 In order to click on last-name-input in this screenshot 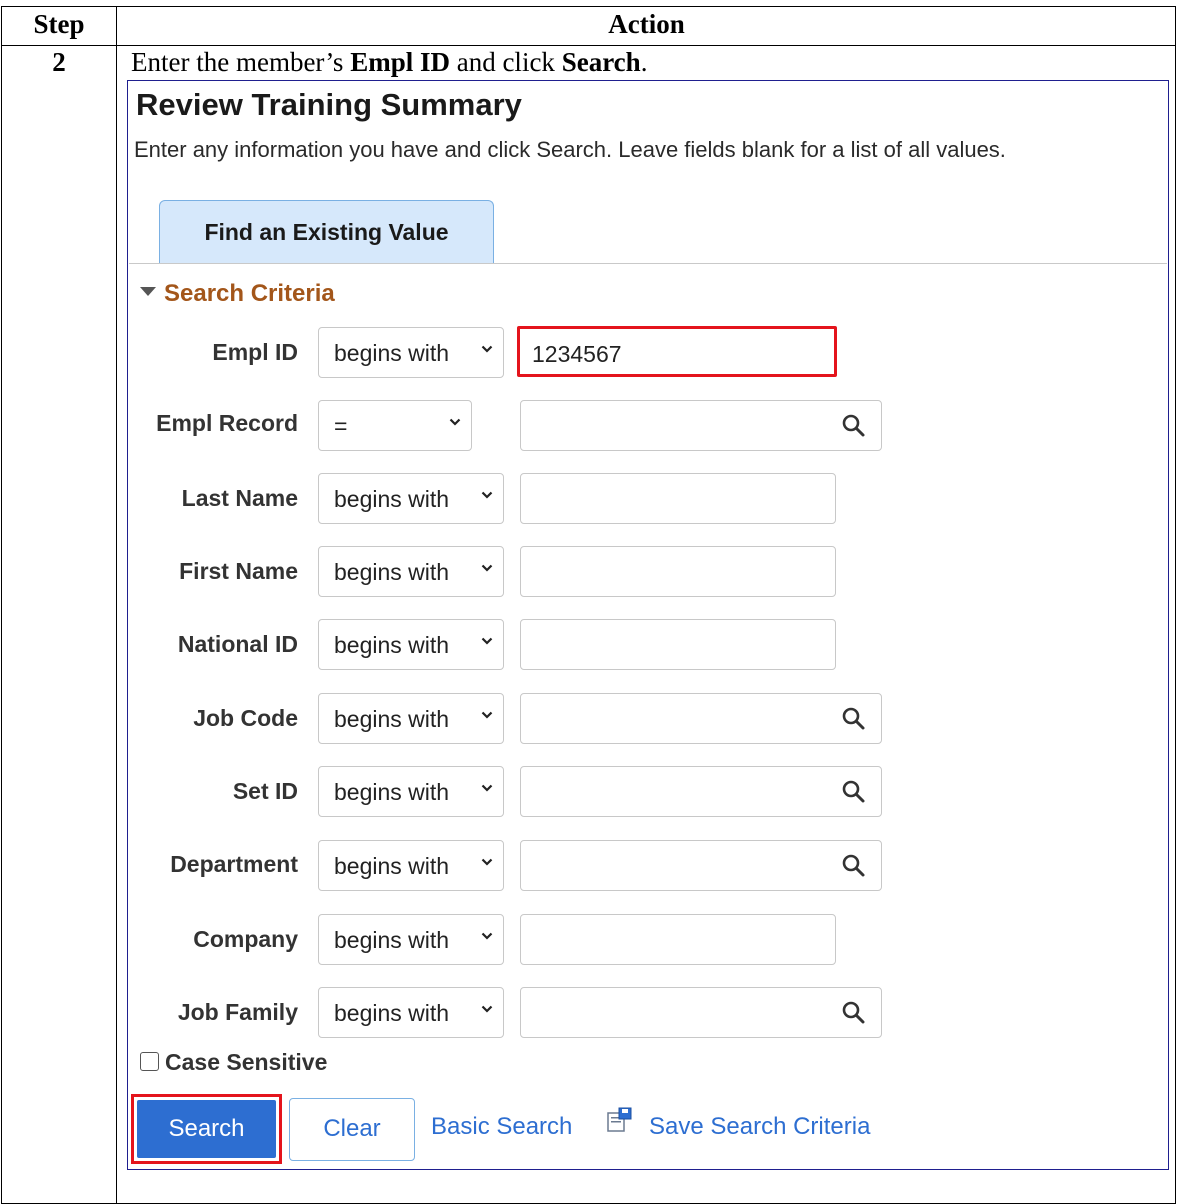, I will do `click(678, 498)`.